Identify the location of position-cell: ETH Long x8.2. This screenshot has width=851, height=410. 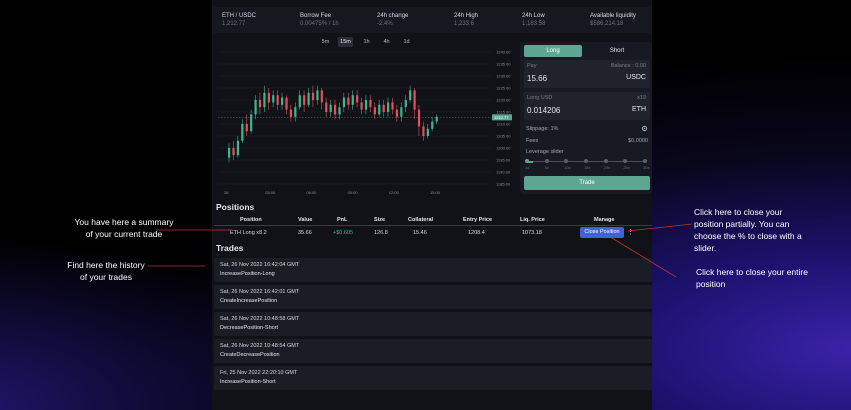
(248, 233).